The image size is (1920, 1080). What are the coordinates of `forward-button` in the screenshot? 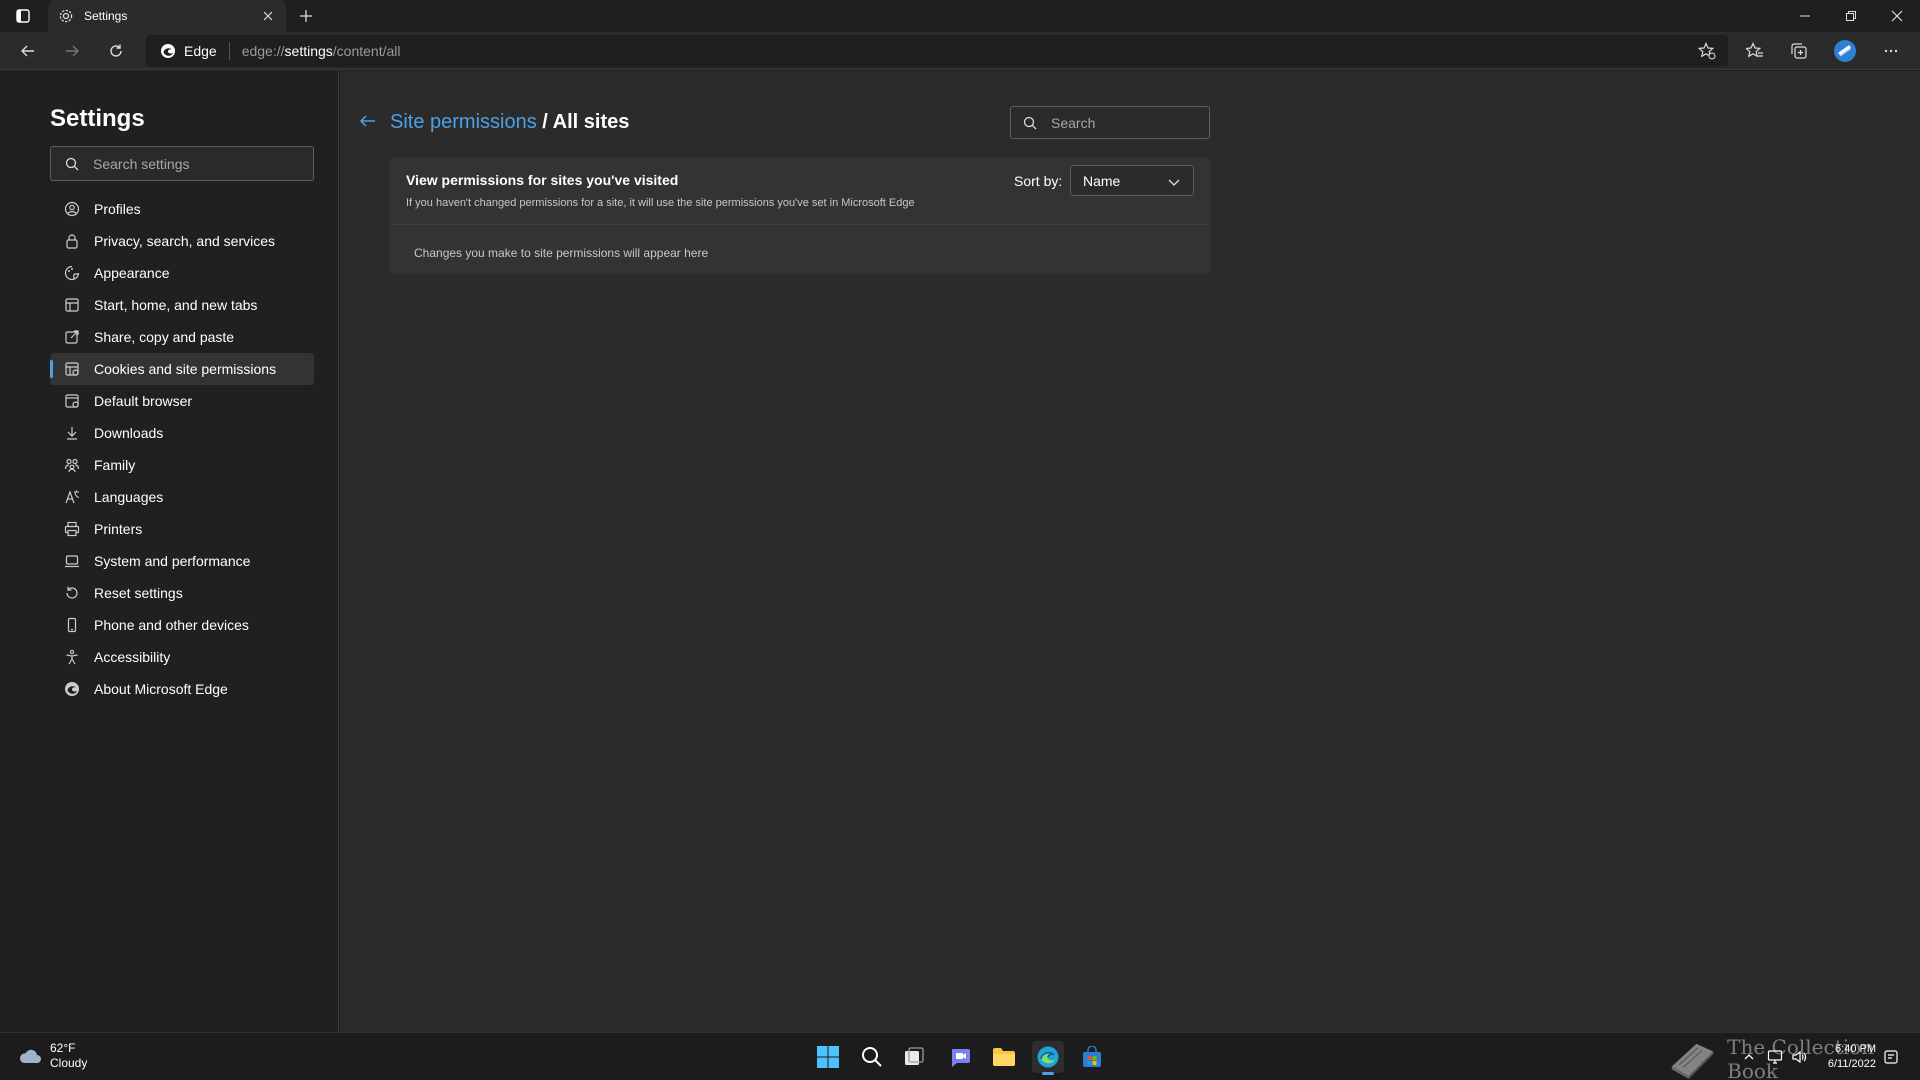 It's located at (72, 51).